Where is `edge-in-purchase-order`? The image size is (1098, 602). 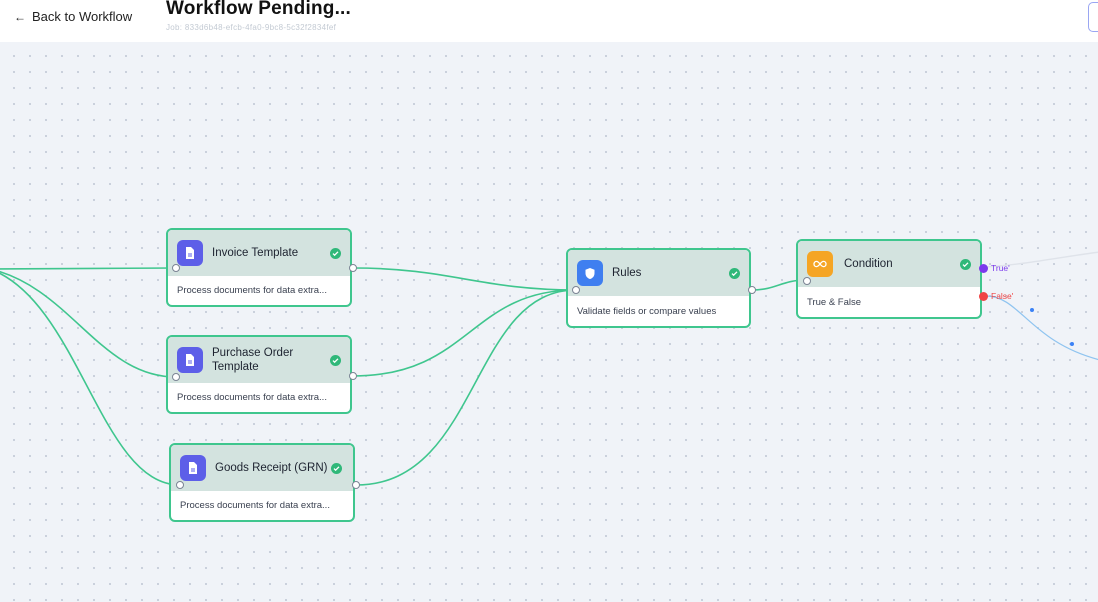
edge-in-purchase-order is located at coordinates (88, 323).